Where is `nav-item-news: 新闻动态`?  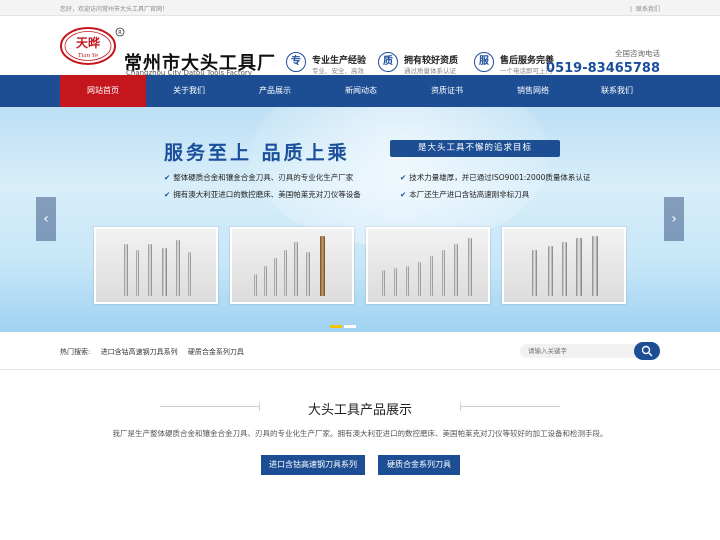 nav-item-news: 新闻动态 is located at coordinates (361, 91).